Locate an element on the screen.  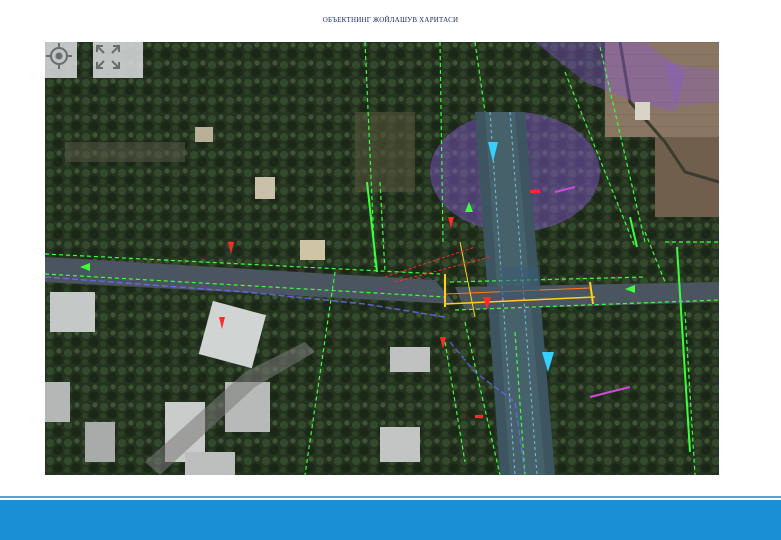
footer-bar is located at coordinates (390, 520).